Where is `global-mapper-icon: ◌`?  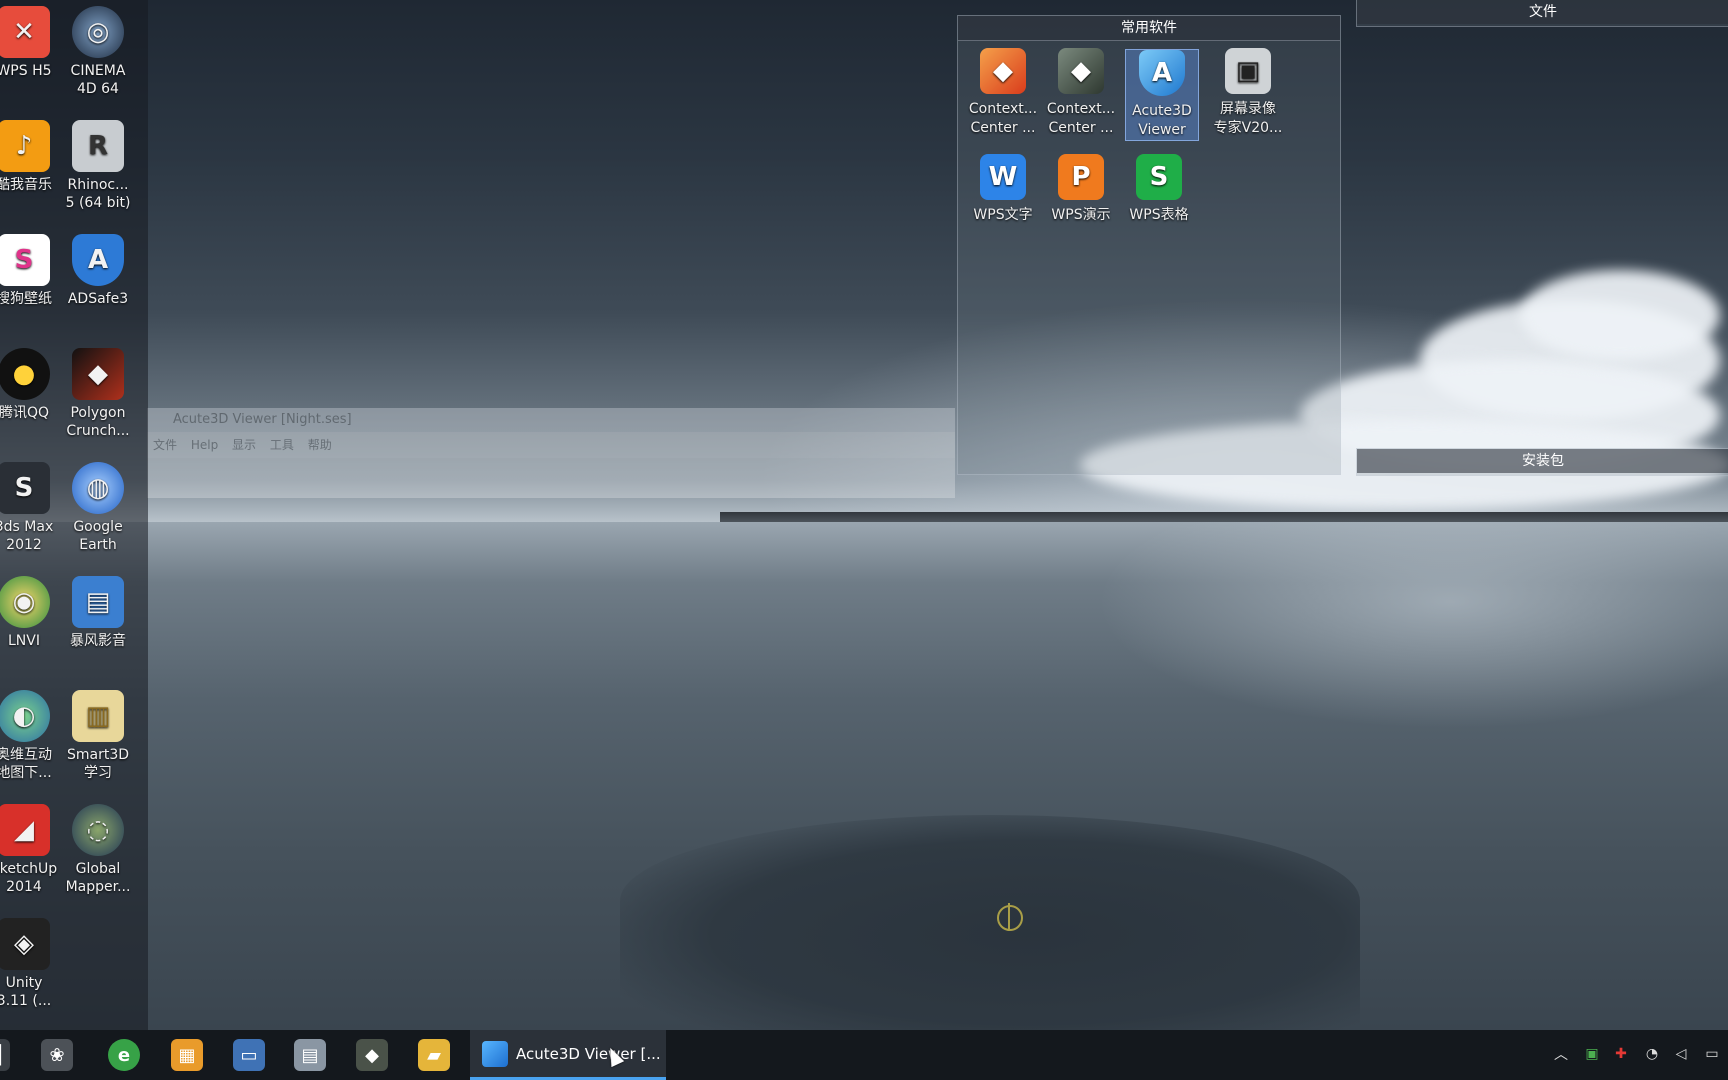 global-mapper-icon: ◌ is located at coordinates (98, 830).